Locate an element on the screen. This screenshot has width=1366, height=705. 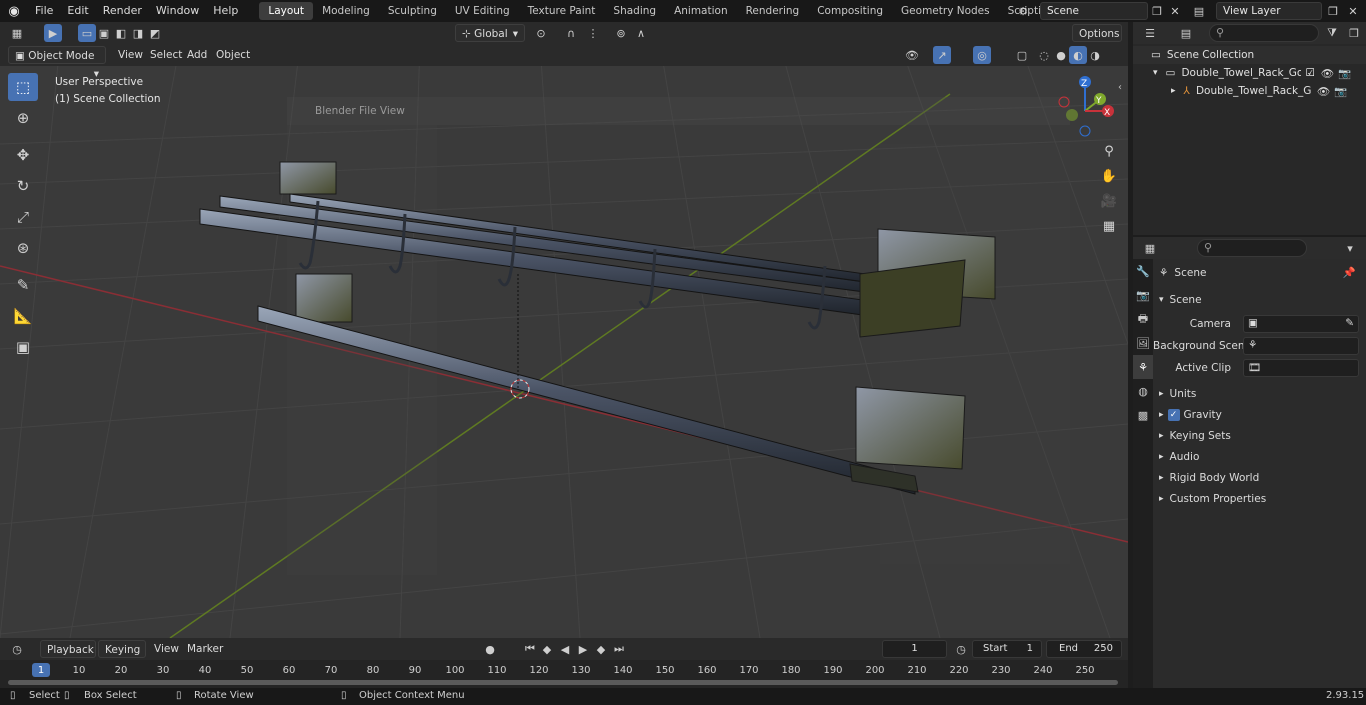
select-invert-icon: ◨ is located at coordinates (138, 33).